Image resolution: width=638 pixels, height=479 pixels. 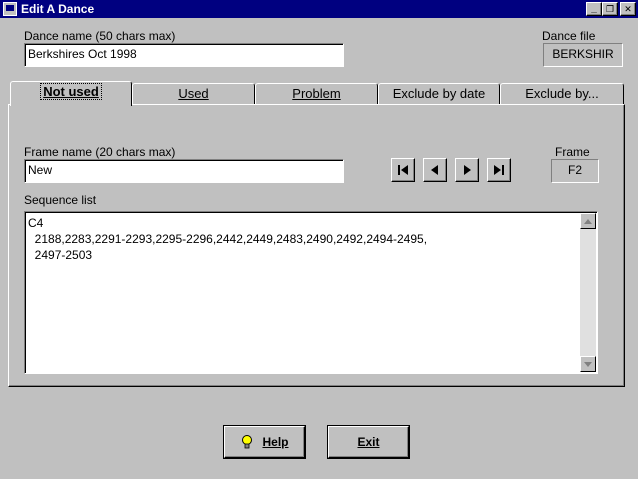 I want to click on minimize-button: _, so click(x=594, y=9).